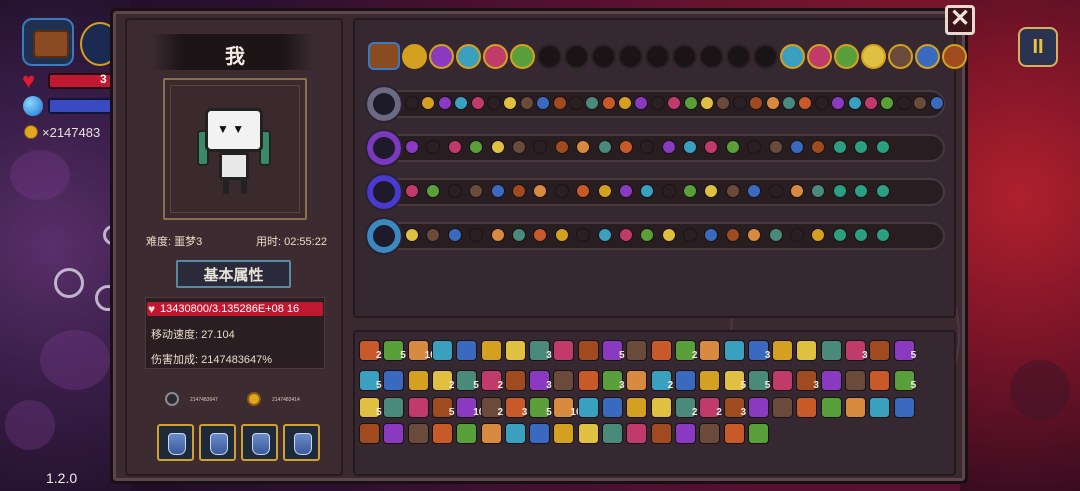 This screenshot has width=1080, height=491. What do you see at coordinates (384, 148) in the screenshot?
I see `weapon-icon` at bounding box center [384, 148].